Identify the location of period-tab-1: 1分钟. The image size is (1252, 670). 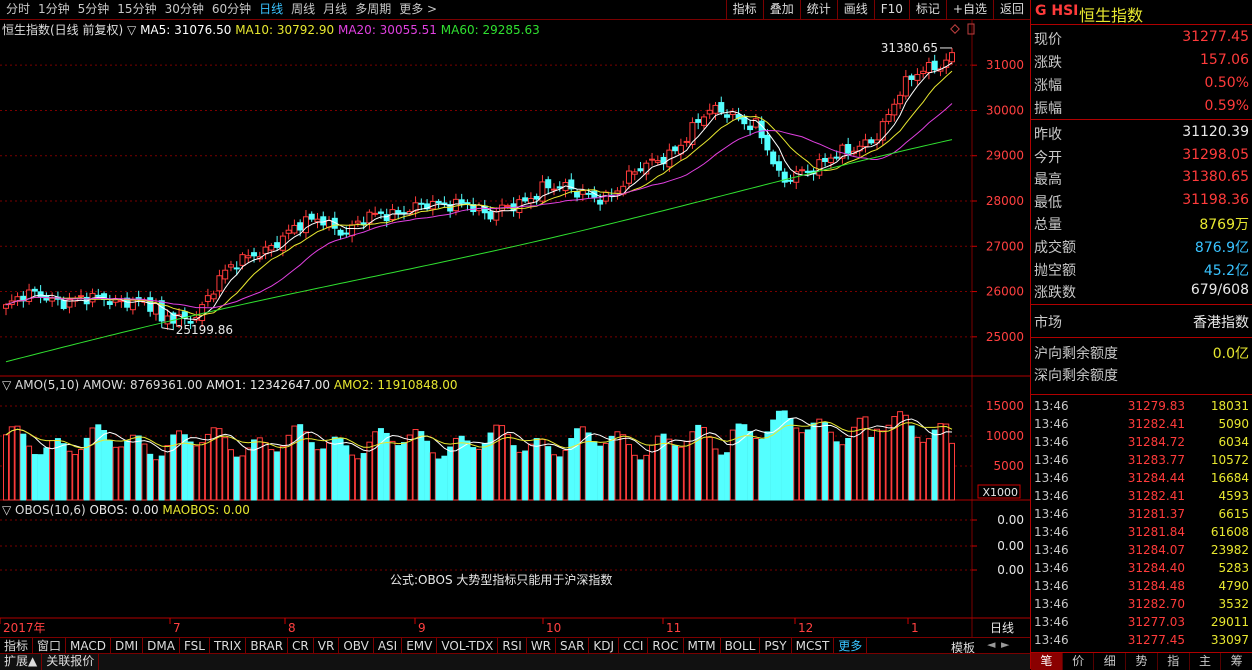
(54, 9).